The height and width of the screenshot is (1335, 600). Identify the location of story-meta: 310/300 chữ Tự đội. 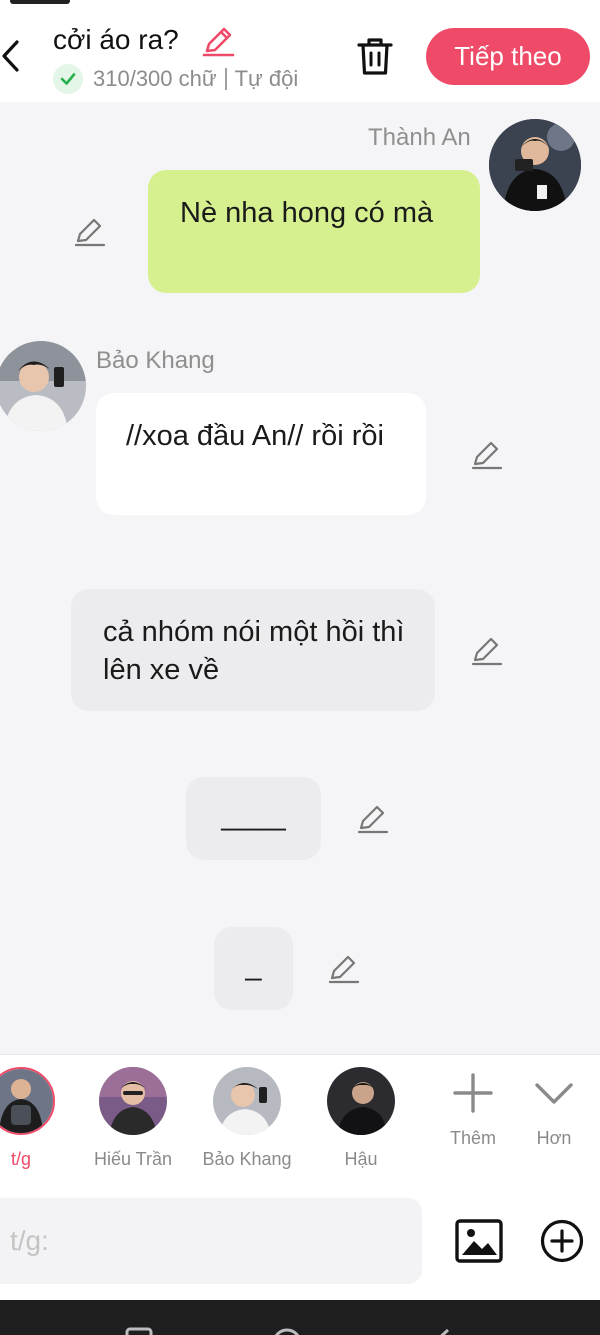
(175, 79).